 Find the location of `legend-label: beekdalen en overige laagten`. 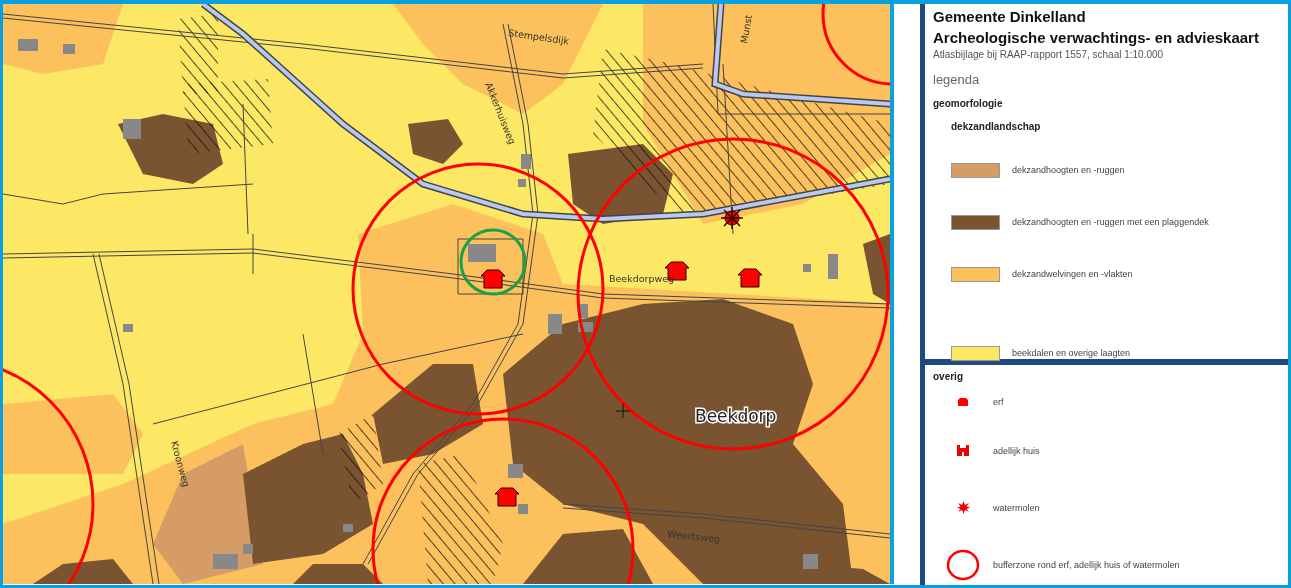

legend-label: beekdalen en overige laagten is located at coordinates (1071, 353).